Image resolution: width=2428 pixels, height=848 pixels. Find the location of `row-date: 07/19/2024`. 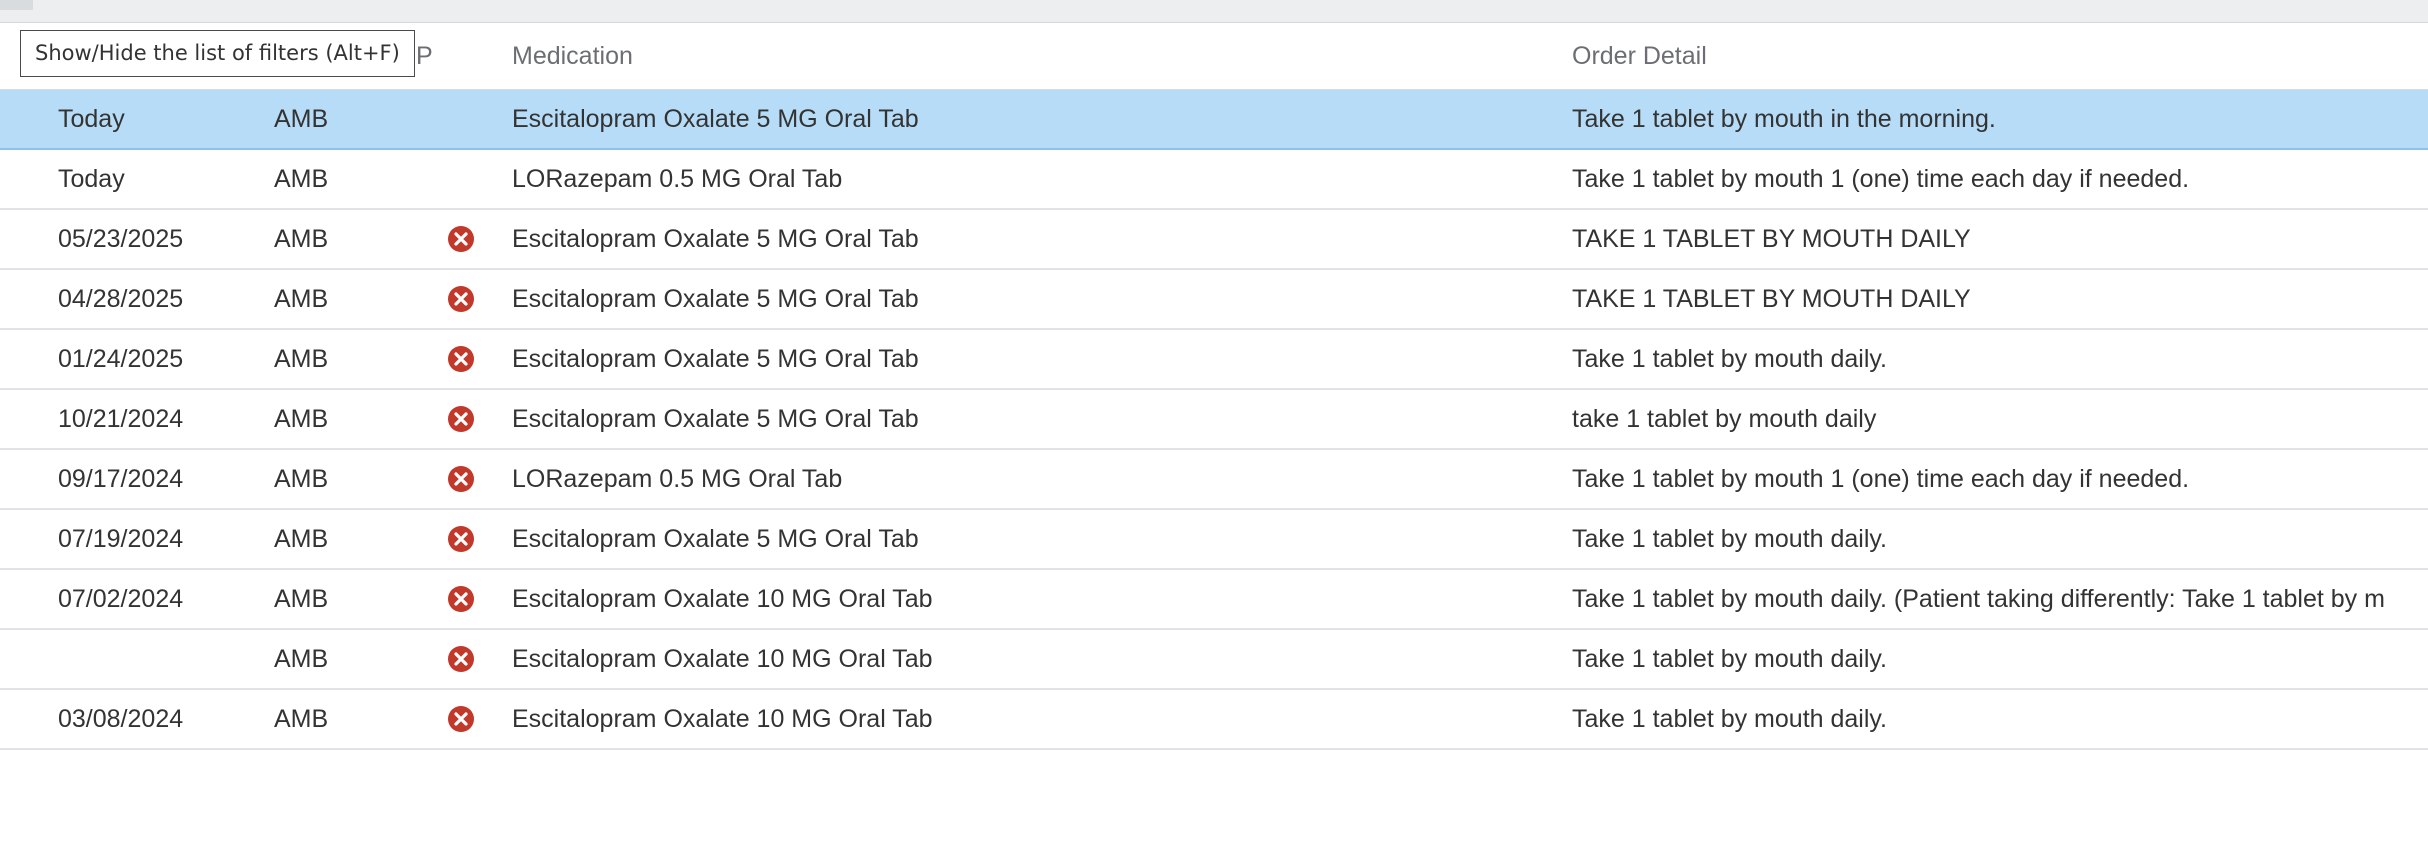

row-date: 07/19/2024 is located at coordinates (121, 539).